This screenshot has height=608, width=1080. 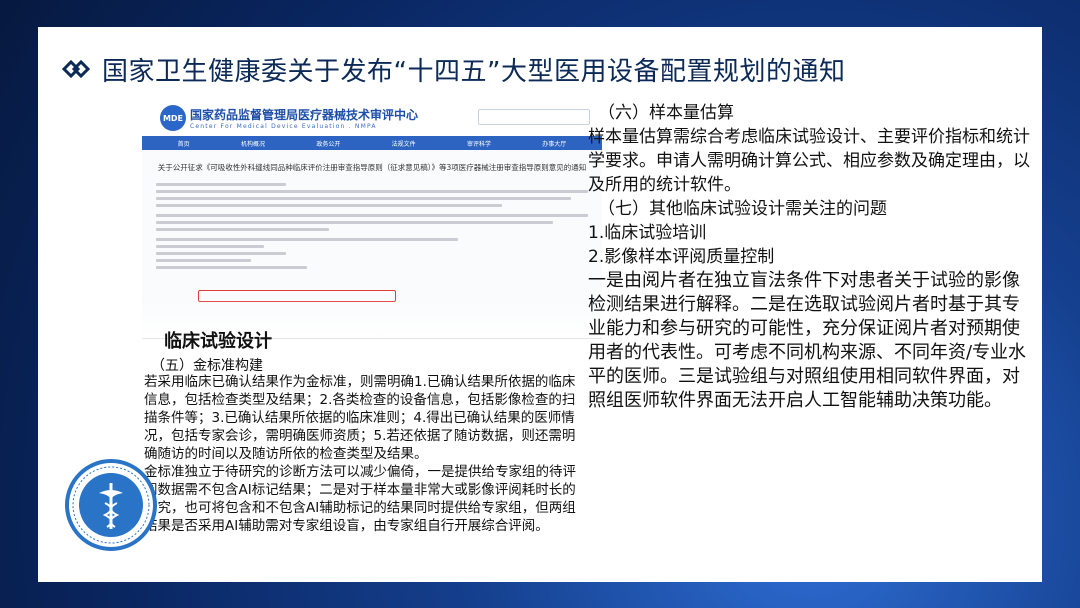 What do you see at coordinates (111, 505) in the screenshot?
I see `caduceus-emblem-icon` at bounding box center [111, 505].